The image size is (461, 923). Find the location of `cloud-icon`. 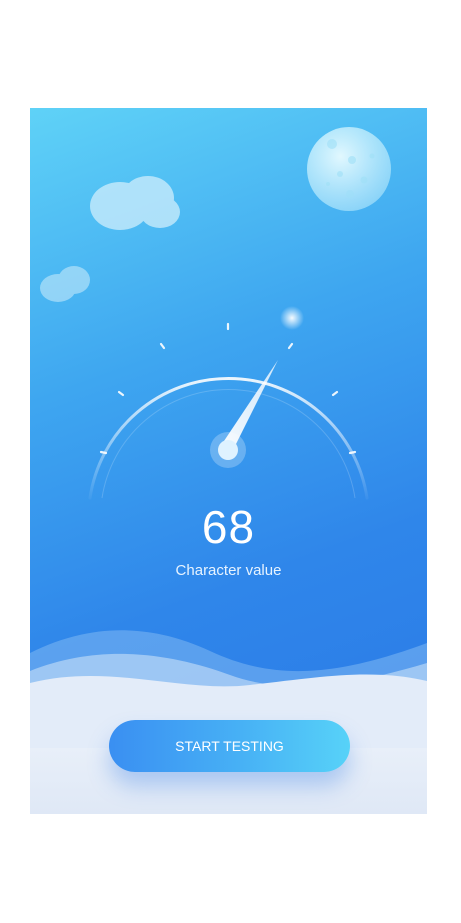

cloud-icon is located at coordinates (135, 203).